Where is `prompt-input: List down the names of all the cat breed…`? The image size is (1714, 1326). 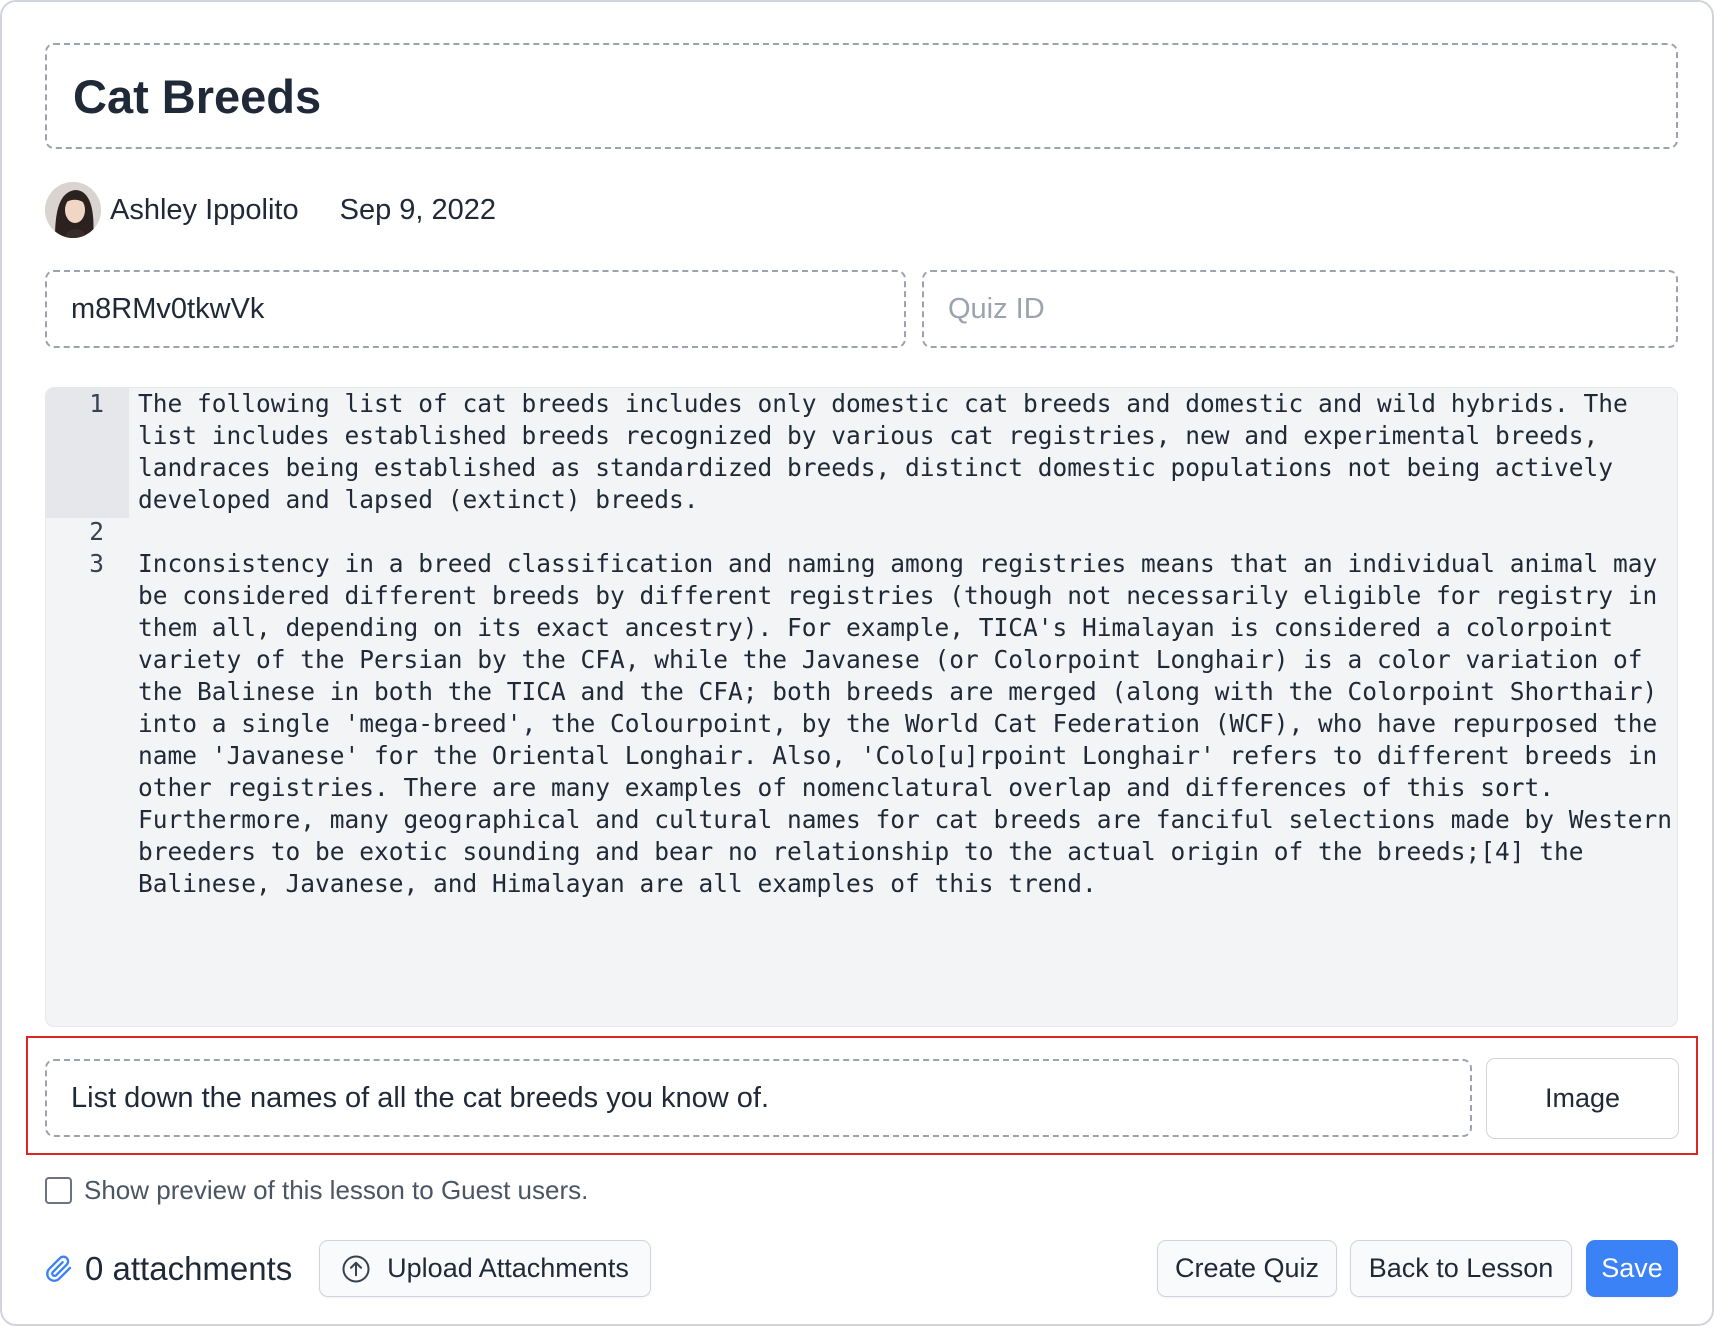
prompt-input: List down the names of all the cat breed… is located at coordinates (758, 1098).